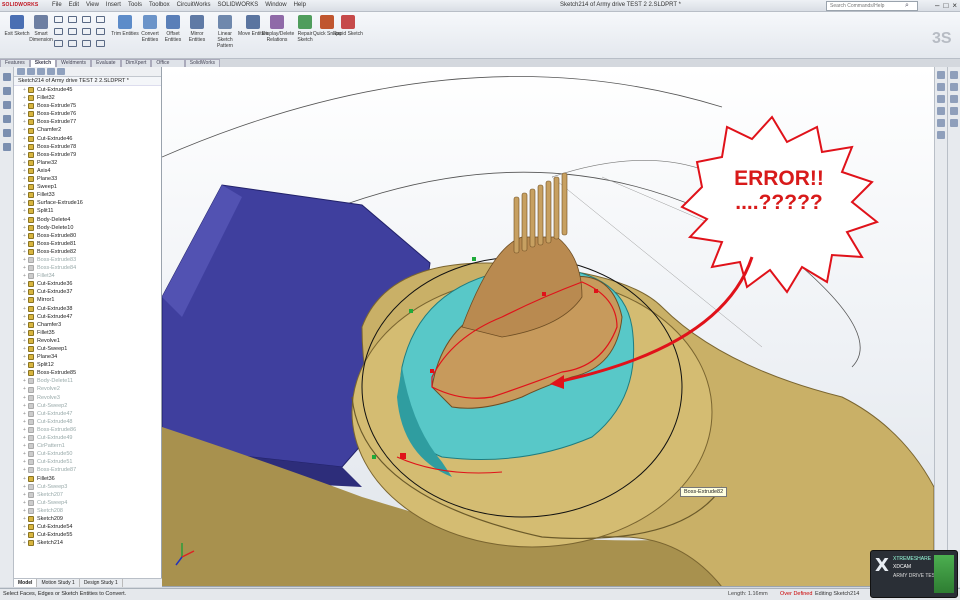  Describe the element at coordinates (92, 130) in the screenshot. I see `tree-item: + Chamfer2` at that location.